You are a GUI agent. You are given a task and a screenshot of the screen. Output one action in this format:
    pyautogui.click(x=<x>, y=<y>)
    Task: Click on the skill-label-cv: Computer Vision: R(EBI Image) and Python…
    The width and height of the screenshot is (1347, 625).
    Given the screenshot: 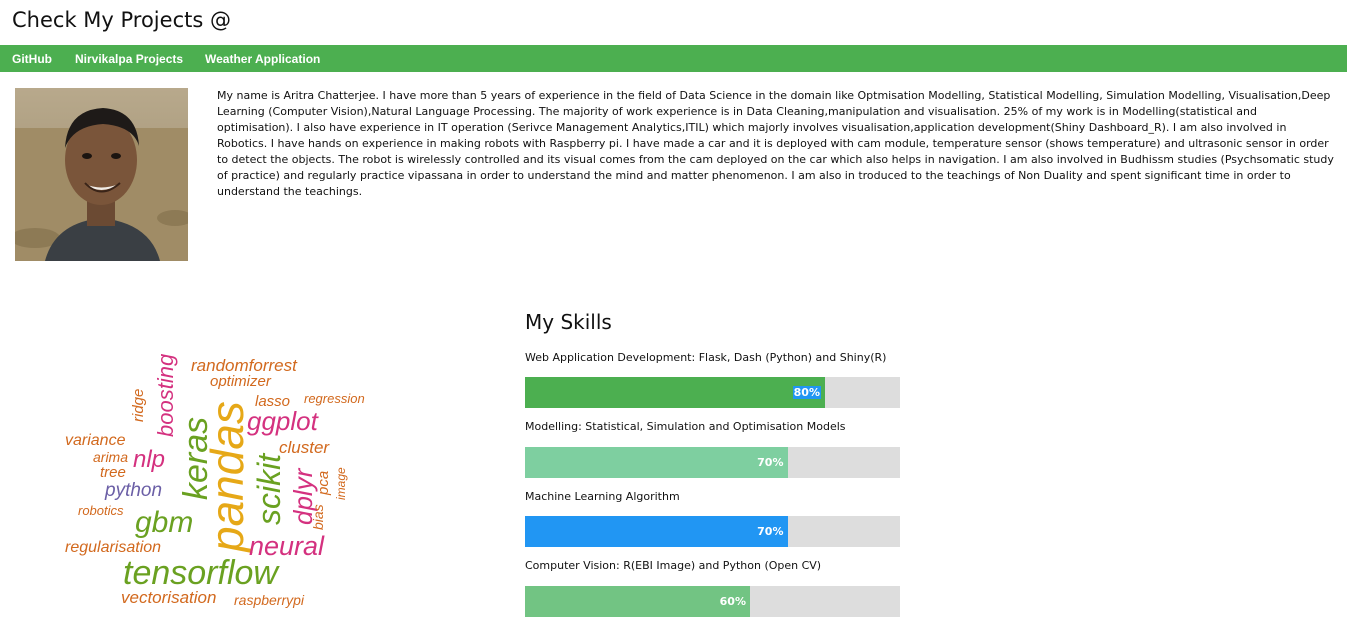 What is the action you would take?
    pyautogui.click(x=673, y=565)
    